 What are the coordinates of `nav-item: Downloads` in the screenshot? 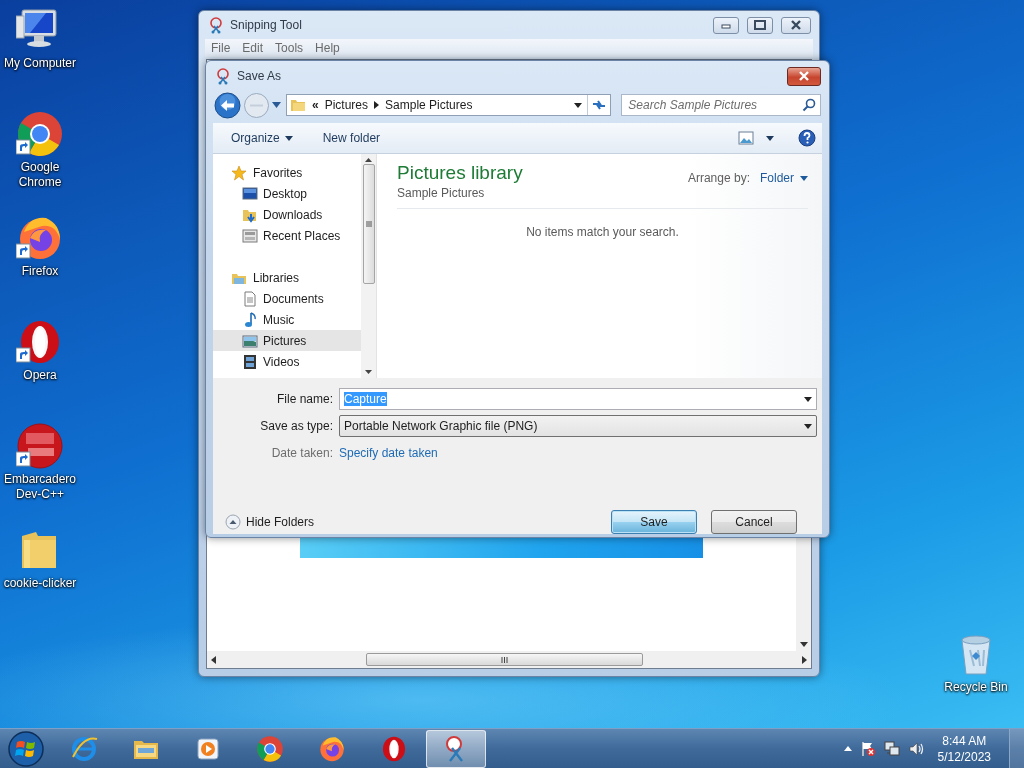 It's located at (287, 214).